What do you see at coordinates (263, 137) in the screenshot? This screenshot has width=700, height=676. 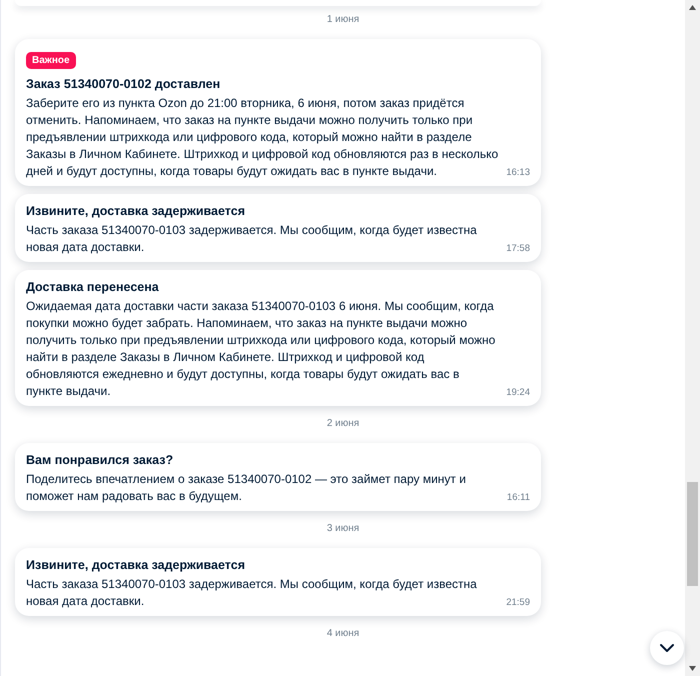 I see `message-text: Заберите его из пункта Ozon до 21:00 вторника, 6 июня, потом заказ придётся отменить. Напоминаем, что заказ на пункте выдачи можно получить только при предъявлении штрихкода или цифрового кода, который можно найти в разделе Заказы в Личном Кабинете. Штрихкод и цифровой код обновляются раз в несколько дней и будут доступны, когда товары будут ожидать вас в пункте выдачи.` at bounding box center [263, 137].